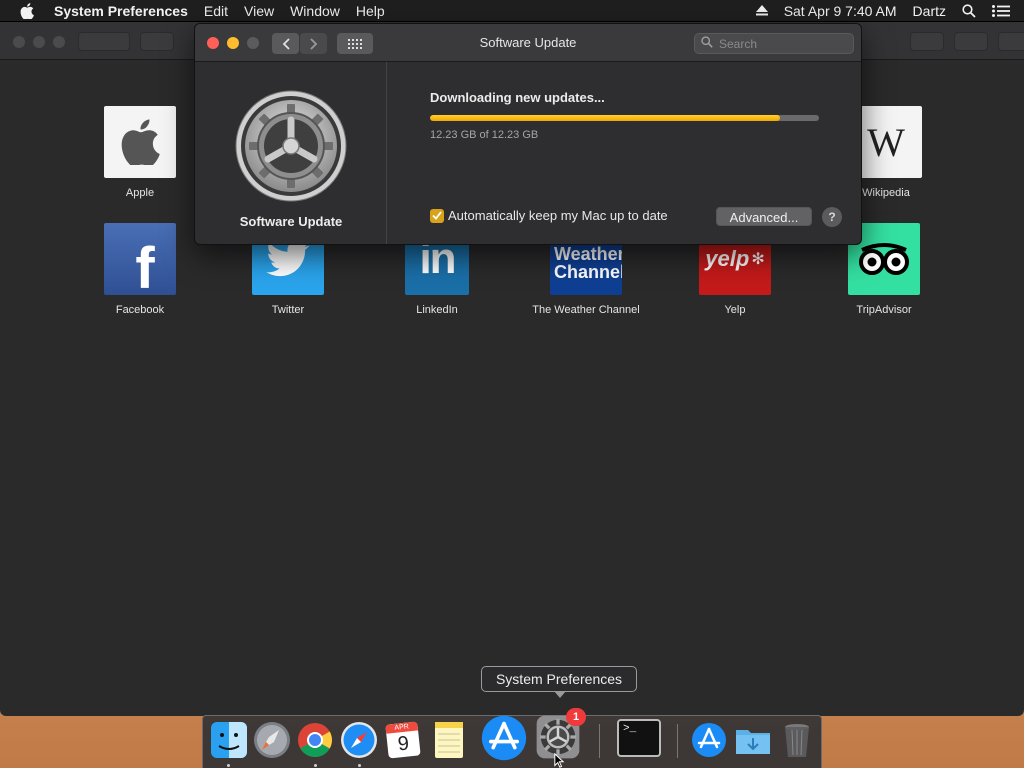 The width and height of the screenshot is (1024, 768). I want to click on search-icon, so click(707, 43).